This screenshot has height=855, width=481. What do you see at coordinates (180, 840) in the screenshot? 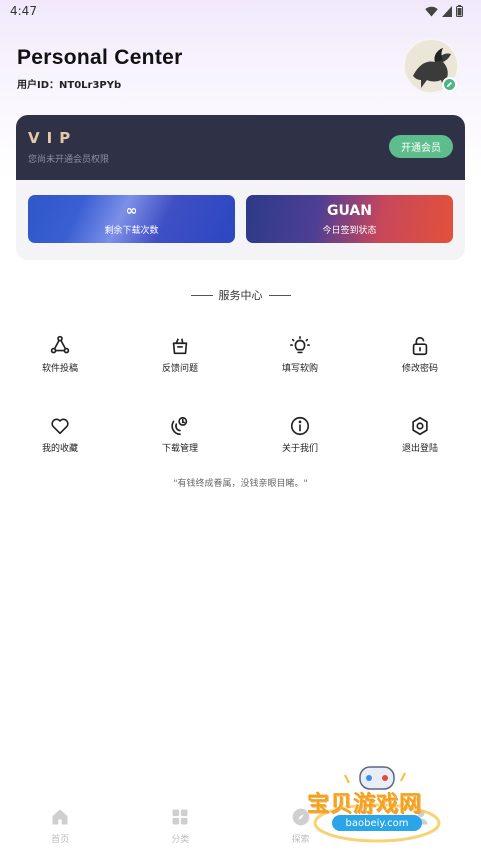
I see `tab-label: 分类` at bounding box center [180, 840].